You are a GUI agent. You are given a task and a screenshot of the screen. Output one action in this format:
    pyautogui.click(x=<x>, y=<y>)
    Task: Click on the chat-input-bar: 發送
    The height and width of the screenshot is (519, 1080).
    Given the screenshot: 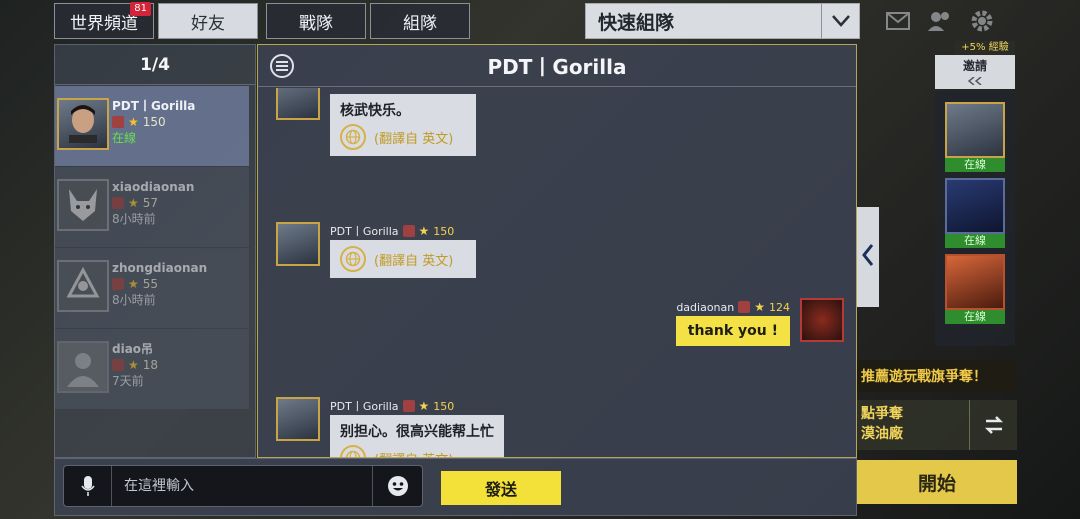 What is the action you would take?
    pyautogui.click(x=455, y=487)
    